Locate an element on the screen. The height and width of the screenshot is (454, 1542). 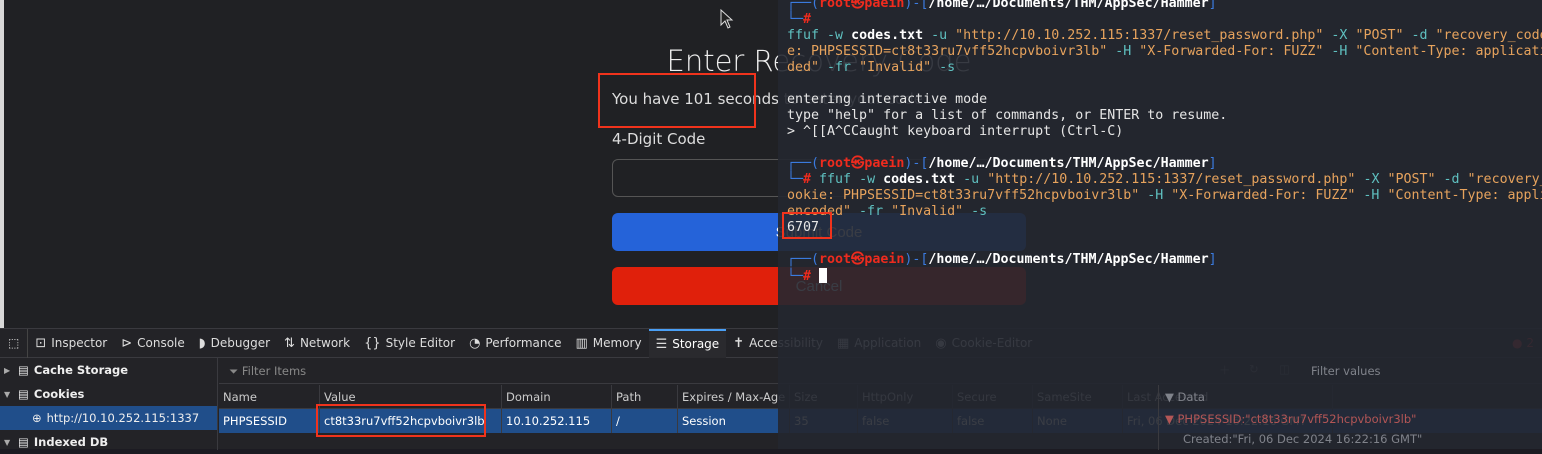
tab-label: Inspector is located at coordinates (79, 343).